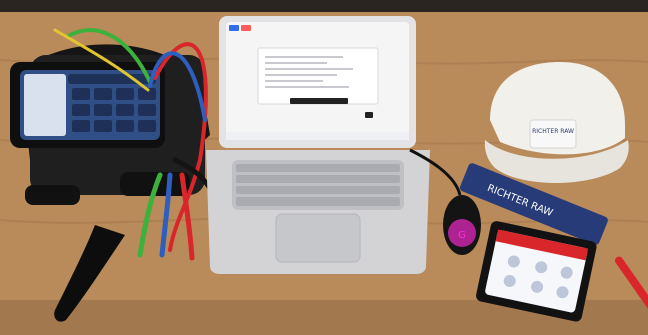 The image size is (648, 335). What do you see at coordinates (462, 235) in the screenshot?
I see `mouse-logo-icon: G` at bounding box center [462, 235].